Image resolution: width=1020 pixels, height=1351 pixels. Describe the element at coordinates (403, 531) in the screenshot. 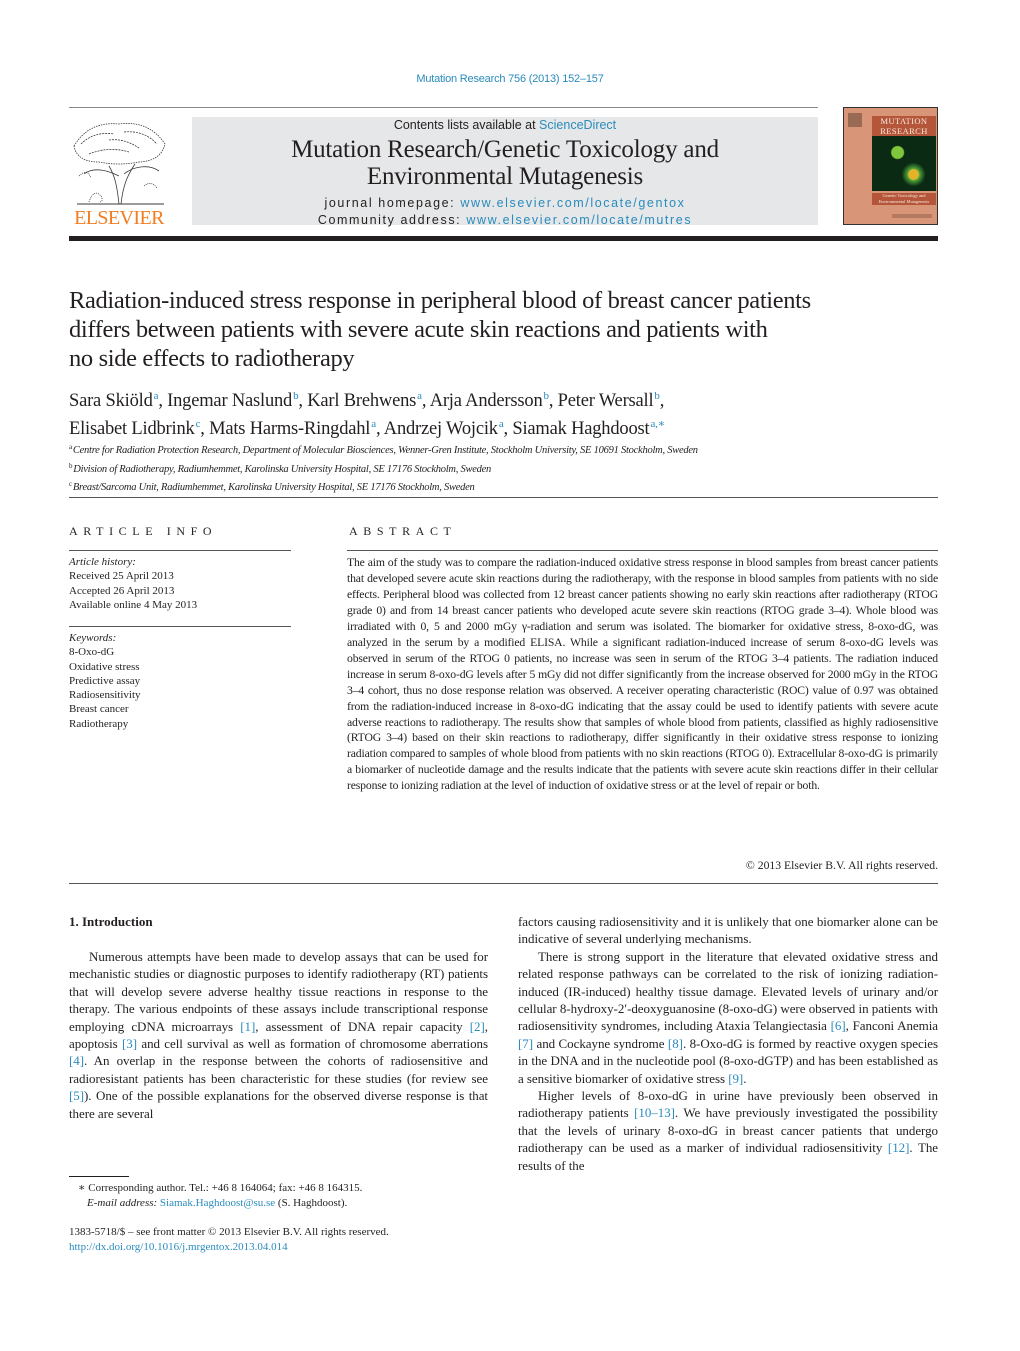

I see `abstract-heading: ABSTRACT` at that location.